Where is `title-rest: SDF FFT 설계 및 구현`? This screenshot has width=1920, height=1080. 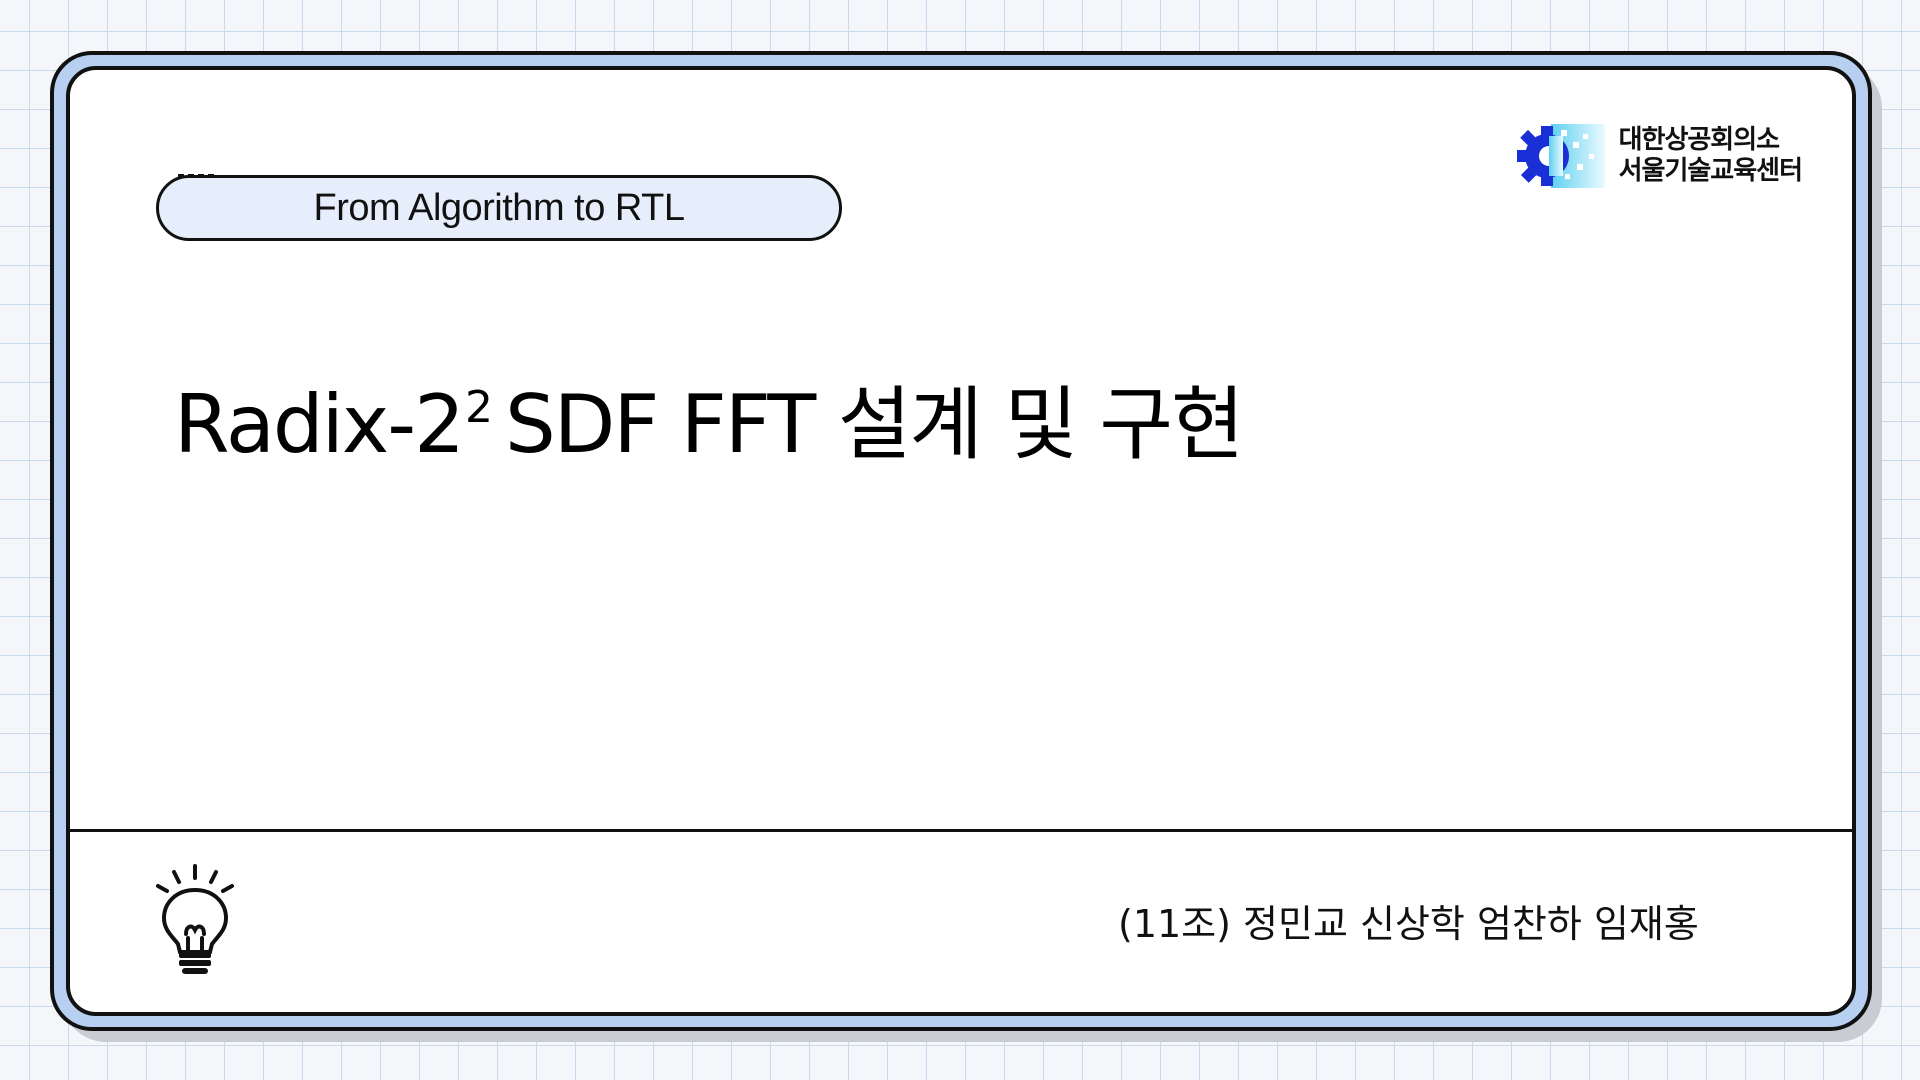 title-rest: SDF FFT 설계 및 구현 is located at coordinates (874, 424).